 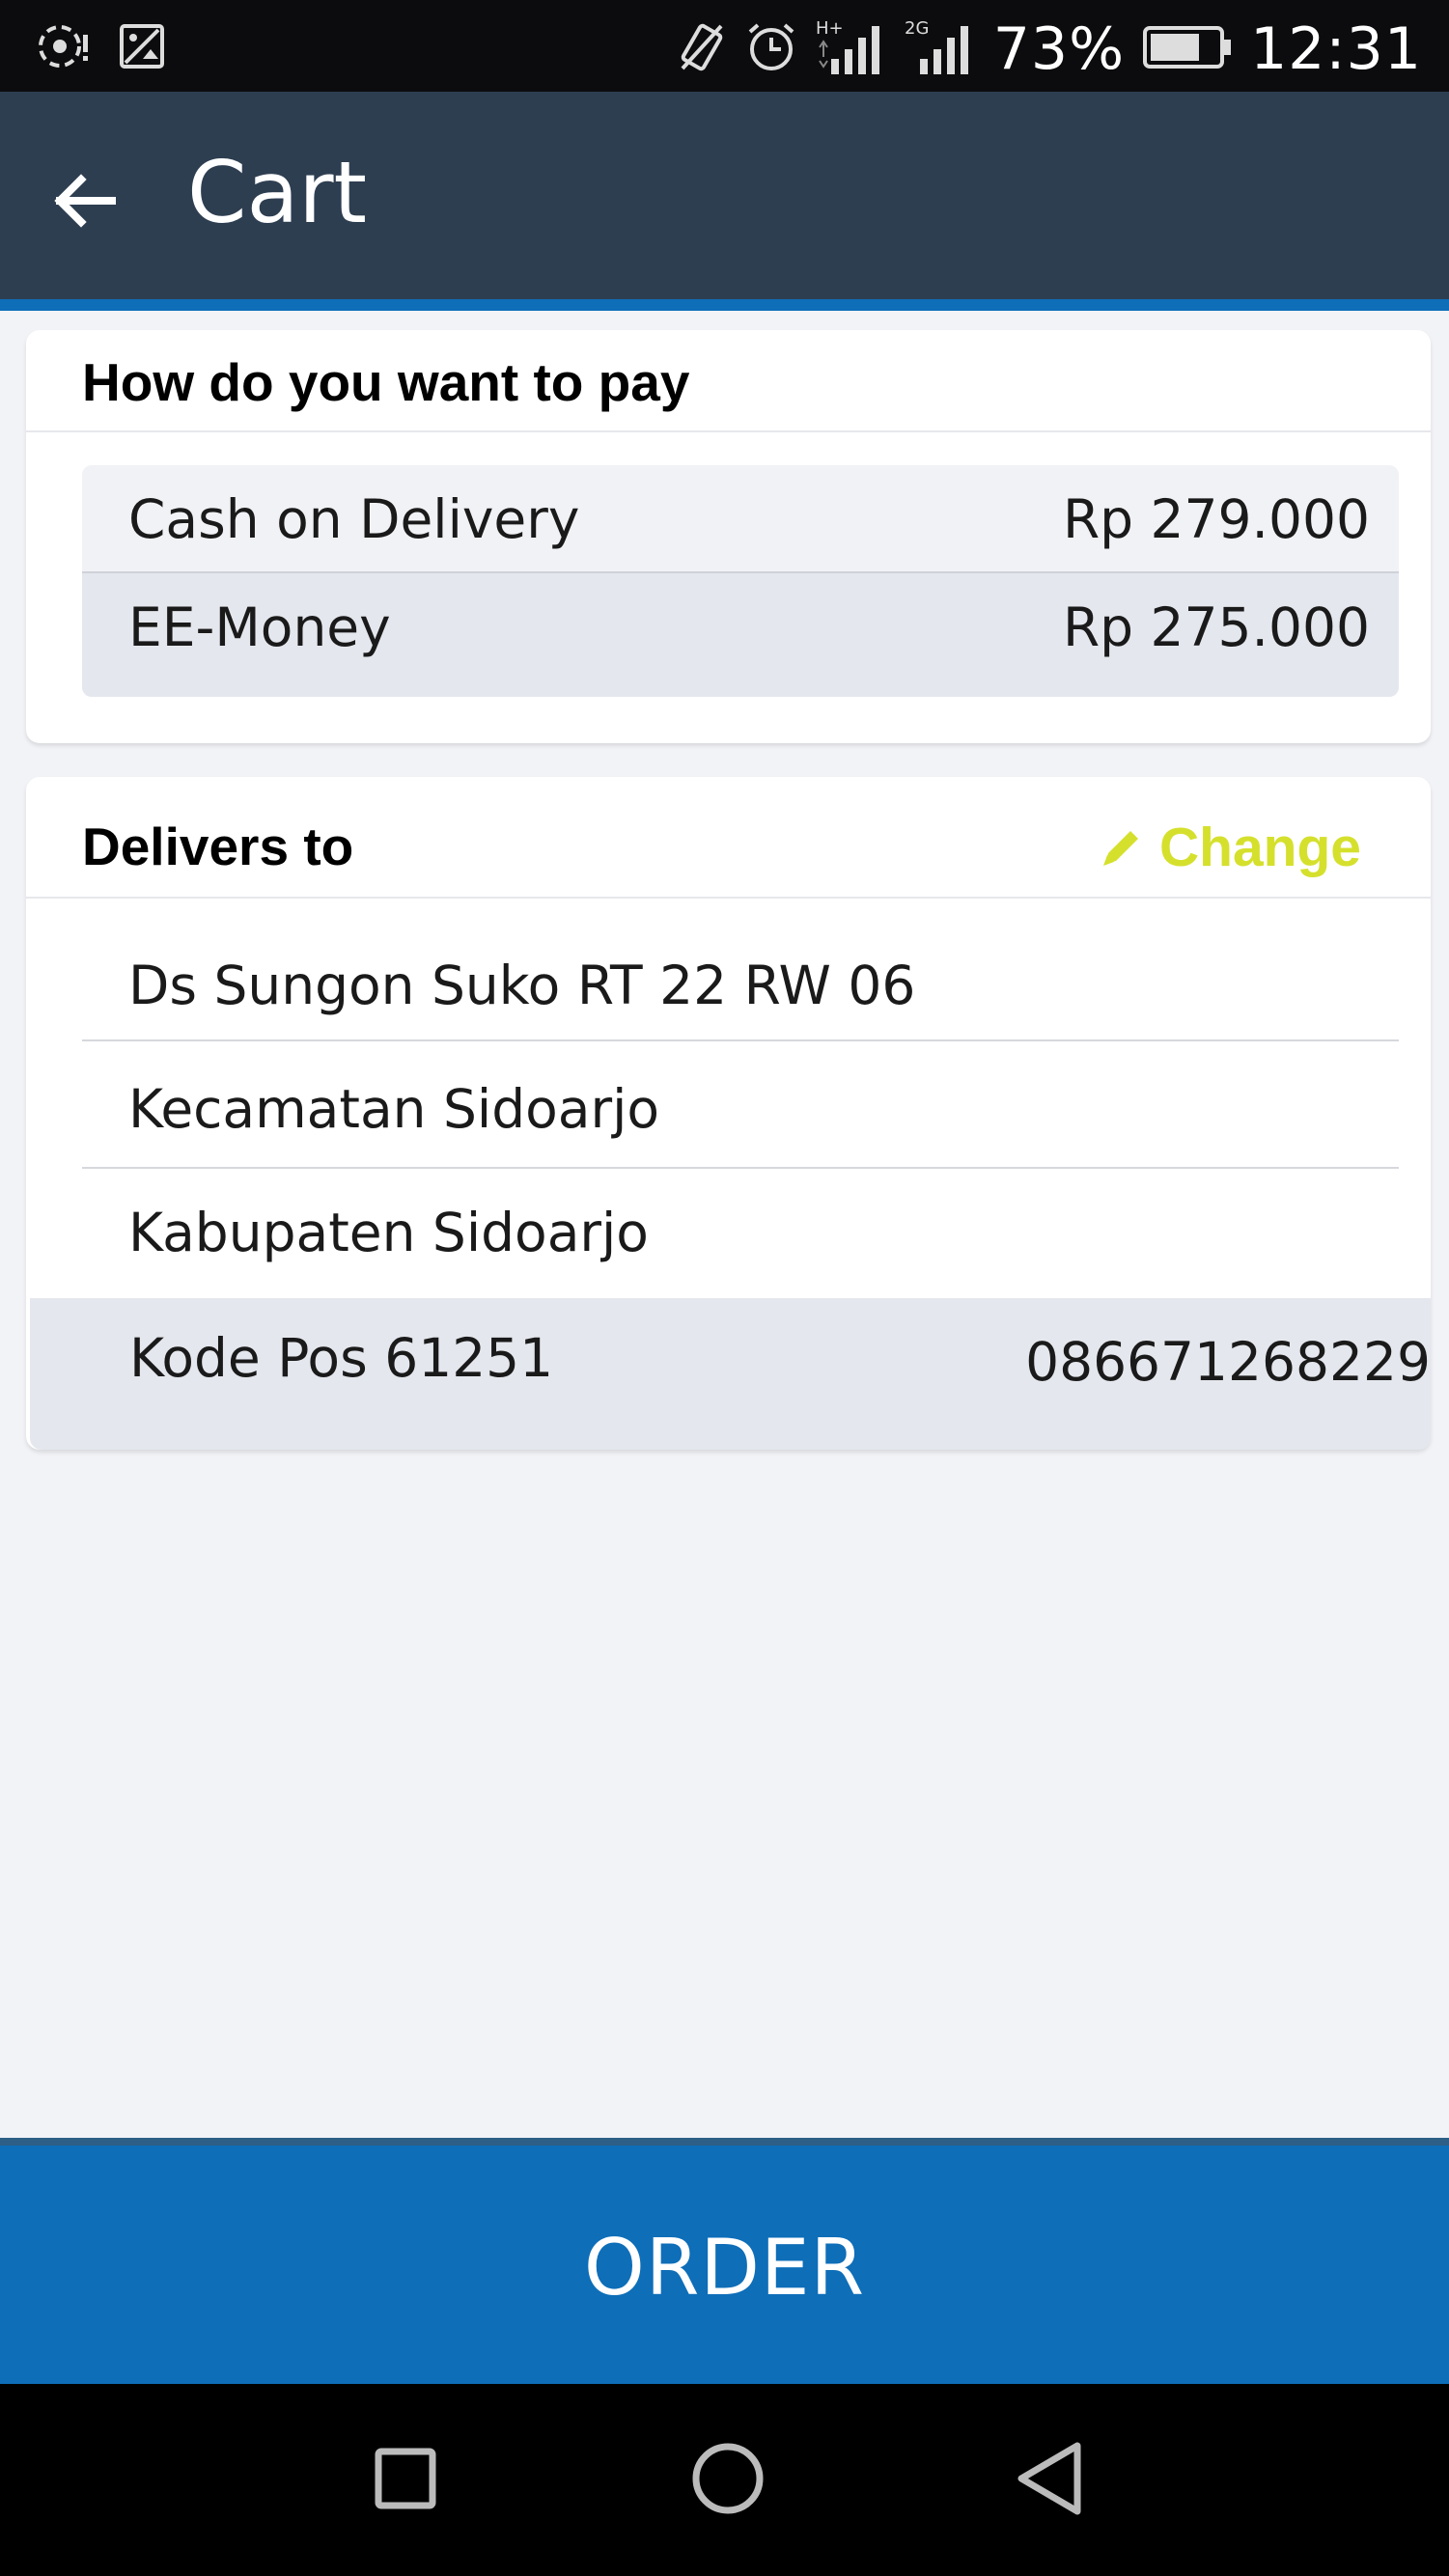 What do you see at coordinates (851, 49) in the screenshot?
I see `signal-icon: H+` at bounding box center [851, 49].